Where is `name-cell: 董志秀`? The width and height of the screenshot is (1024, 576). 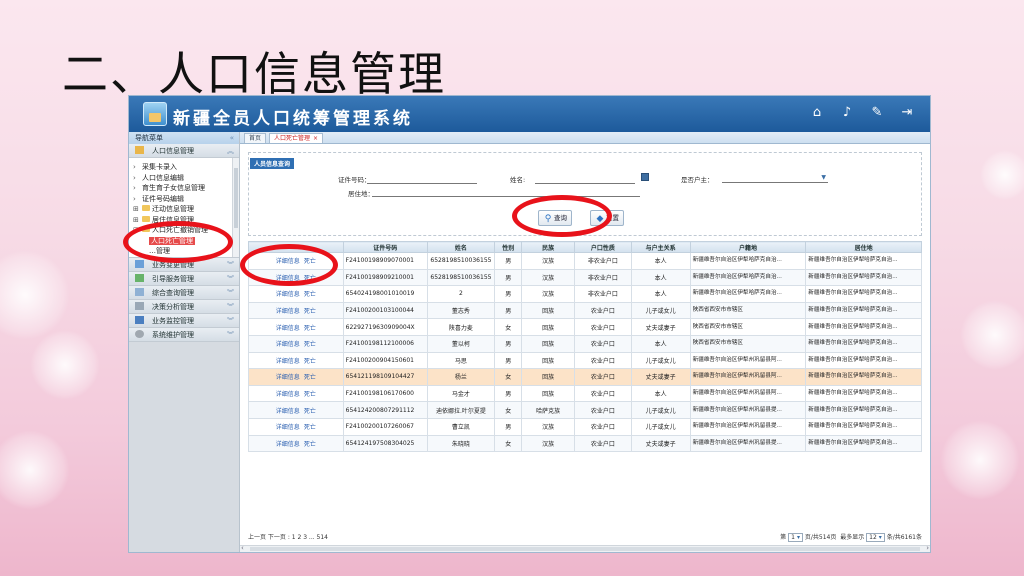
name-cell: 董志秀 is located at coordinates (461, 310).